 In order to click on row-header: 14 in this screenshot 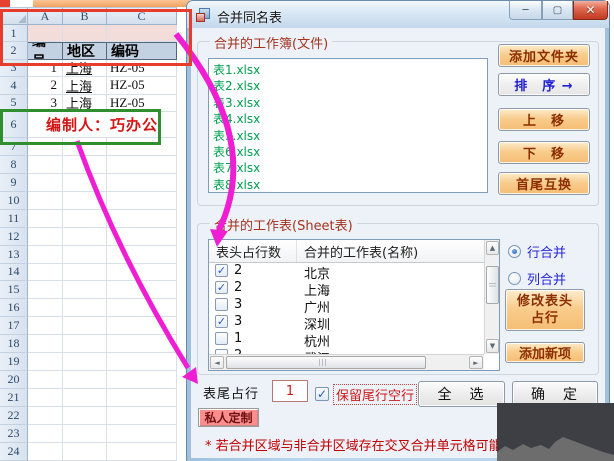, I will do `click(14, 272)`.